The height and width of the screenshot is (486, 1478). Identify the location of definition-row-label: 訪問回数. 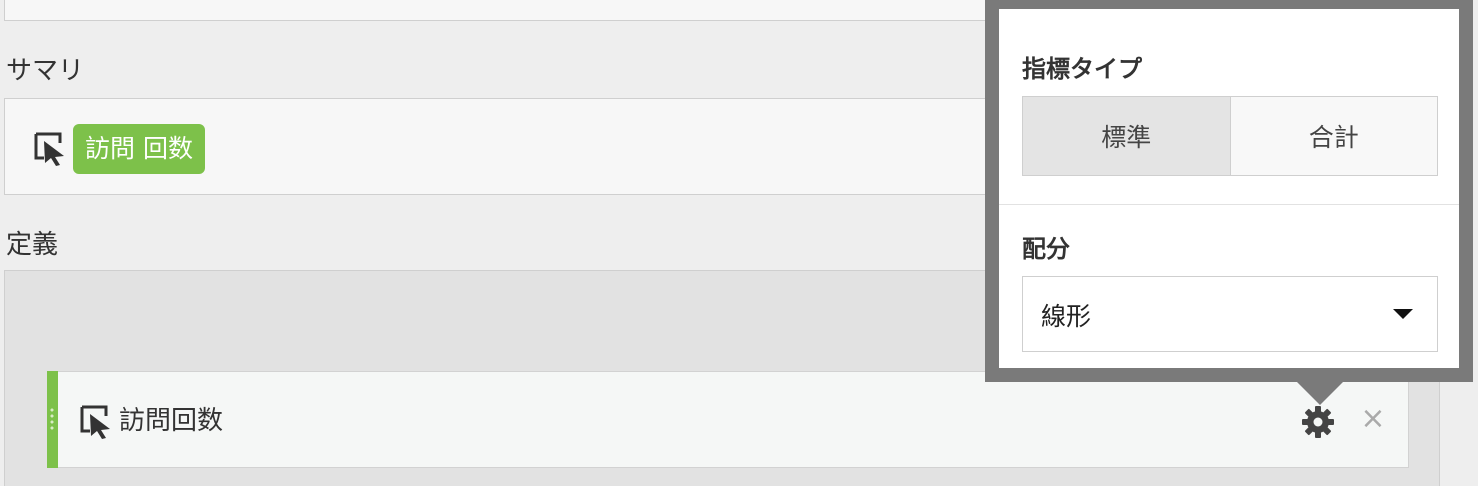
(171, 421).